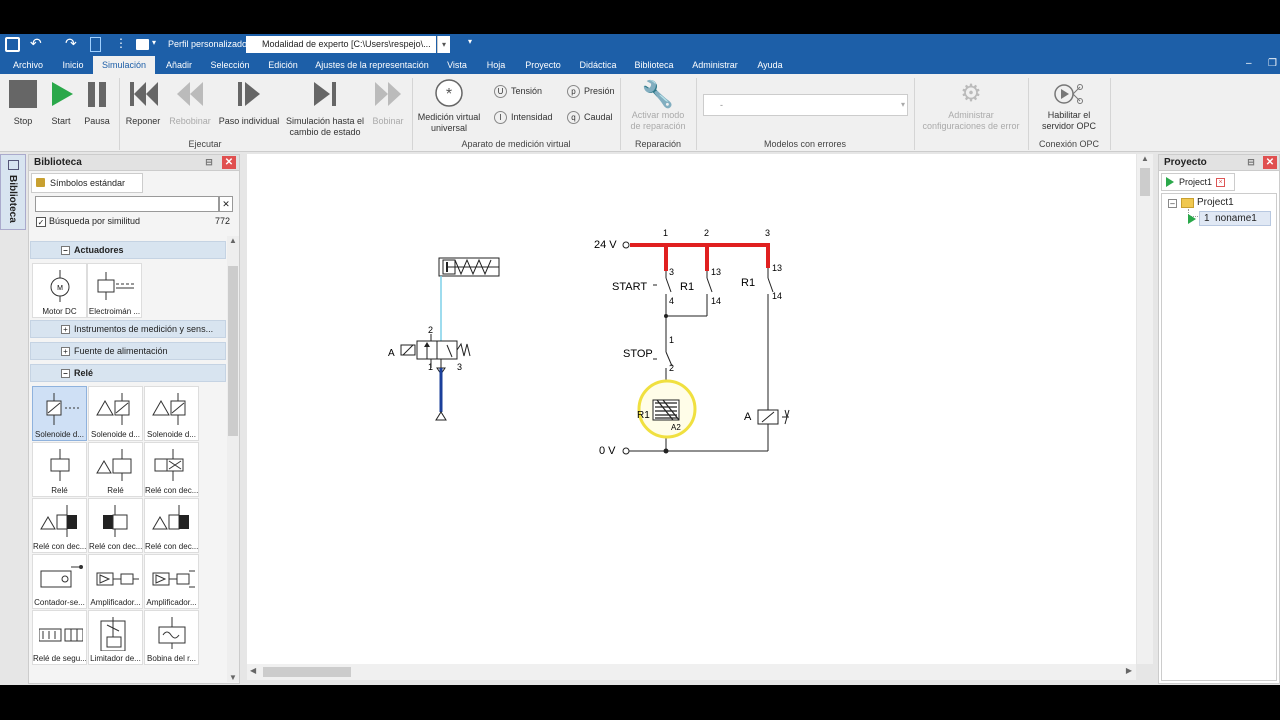  What do you see at coordinates (443, 44) in the screenshot?
I see `mode-dropdown-button: ▾` at bounding box center [443, 44].